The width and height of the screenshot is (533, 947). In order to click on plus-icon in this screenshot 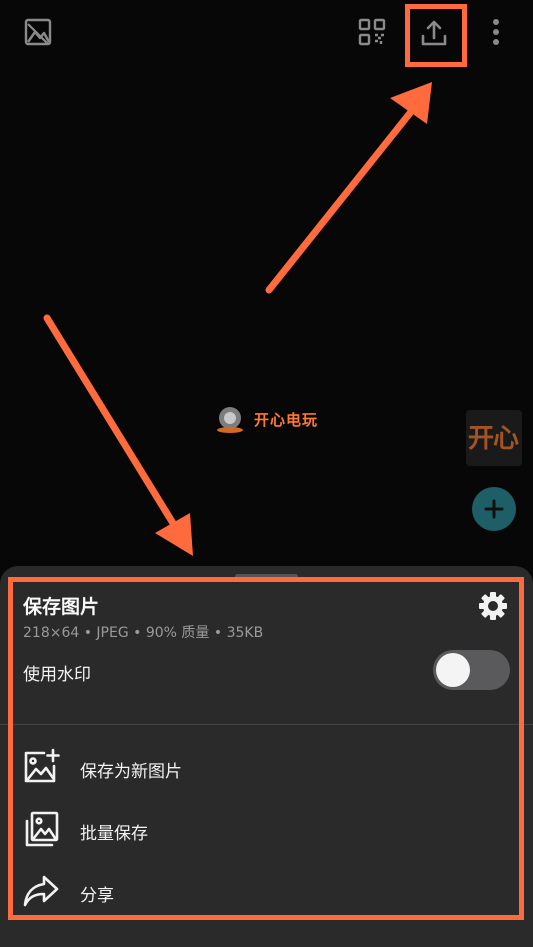, I will do `click(494, 509)`.